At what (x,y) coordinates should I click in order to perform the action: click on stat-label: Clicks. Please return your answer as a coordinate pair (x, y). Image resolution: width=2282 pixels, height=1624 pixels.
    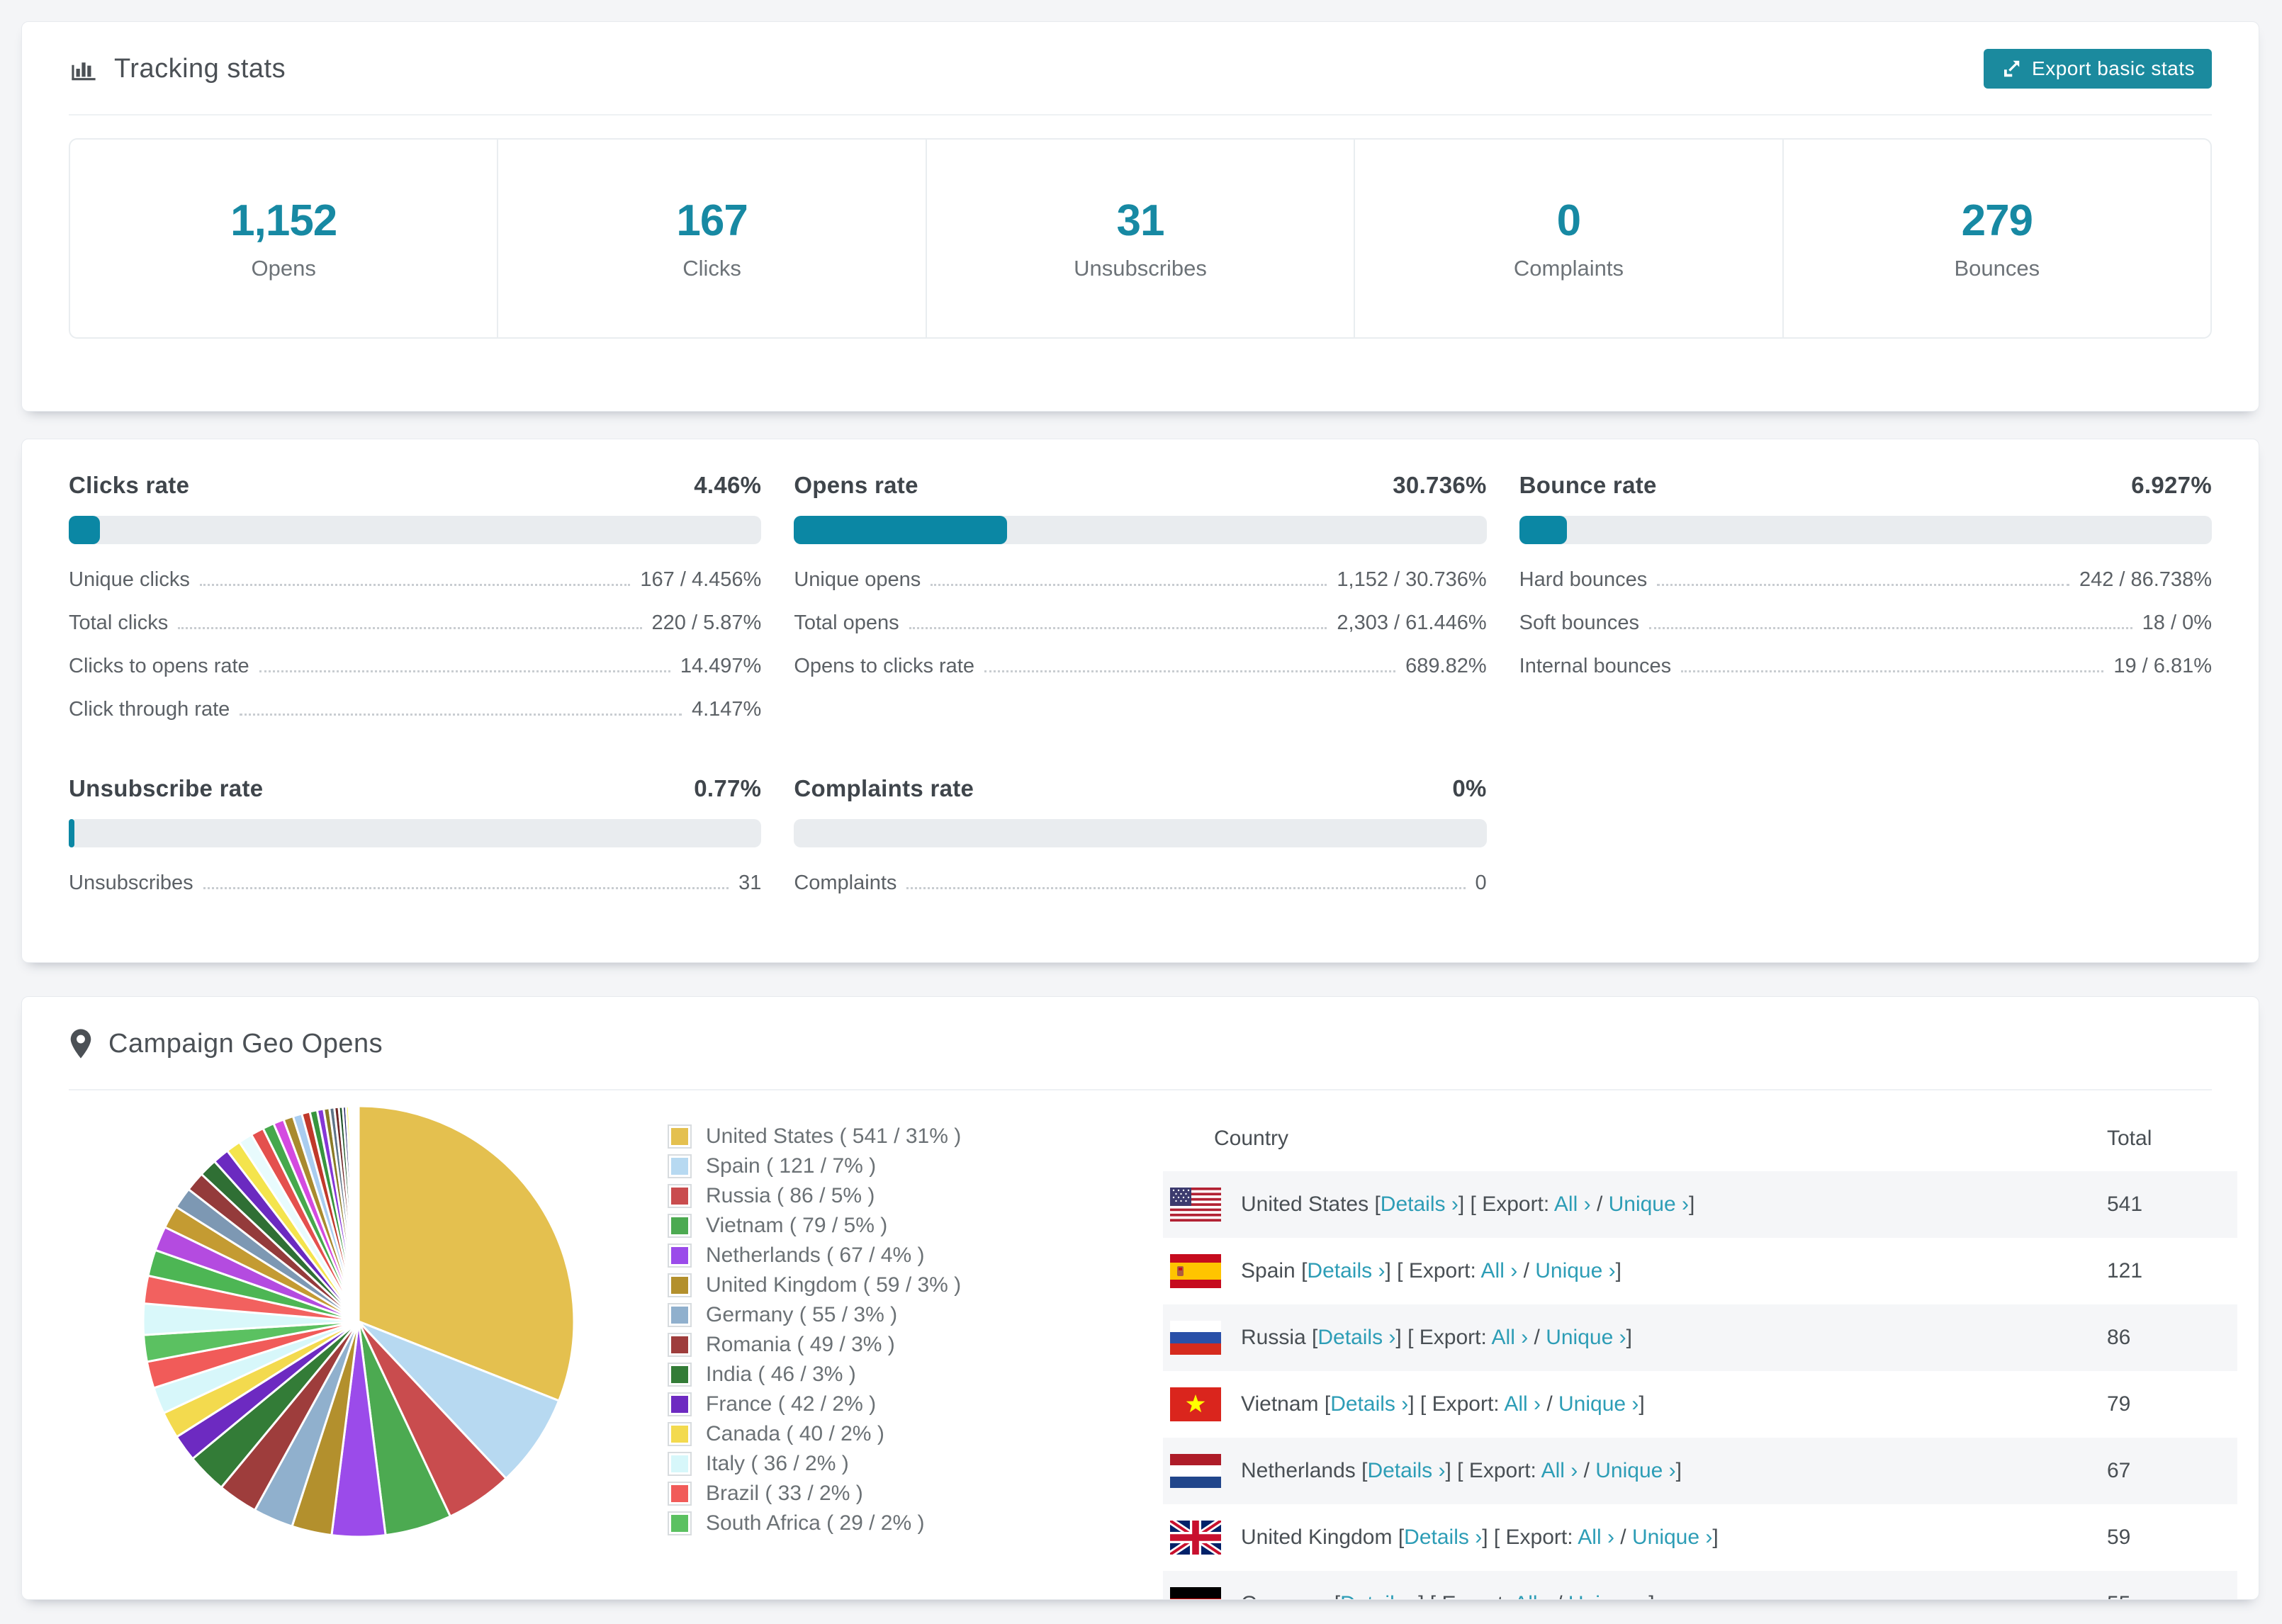
    Looking at the image, I should click on (711, 268).